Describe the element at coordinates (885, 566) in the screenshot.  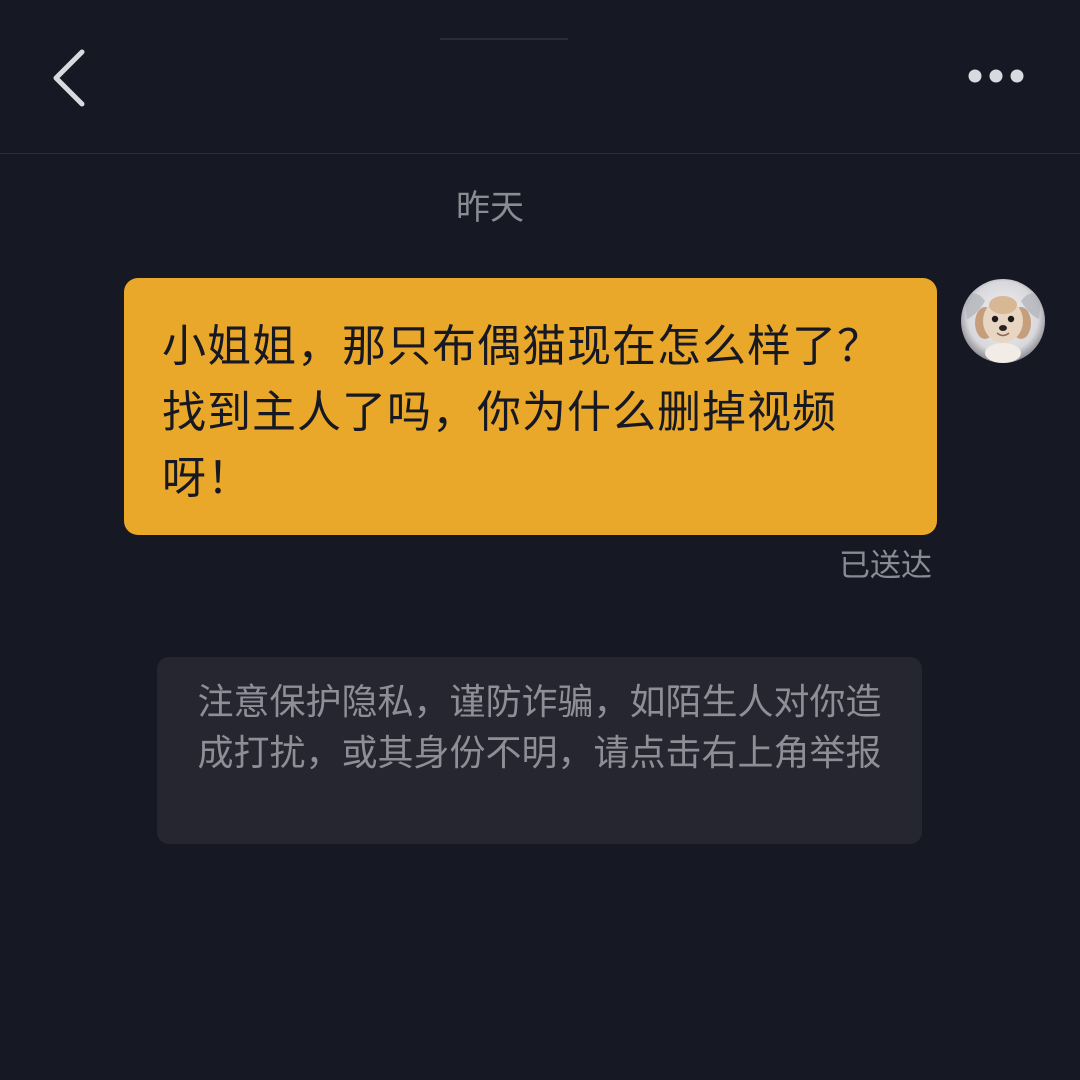
I see `message-status: 已送达` at that location.